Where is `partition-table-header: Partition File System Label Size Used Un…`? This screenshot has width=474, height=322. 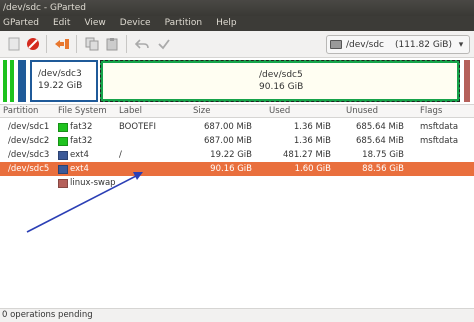 partition-table-header: Partition File System Label Size Used Un… is located at coordinates (237, 111).